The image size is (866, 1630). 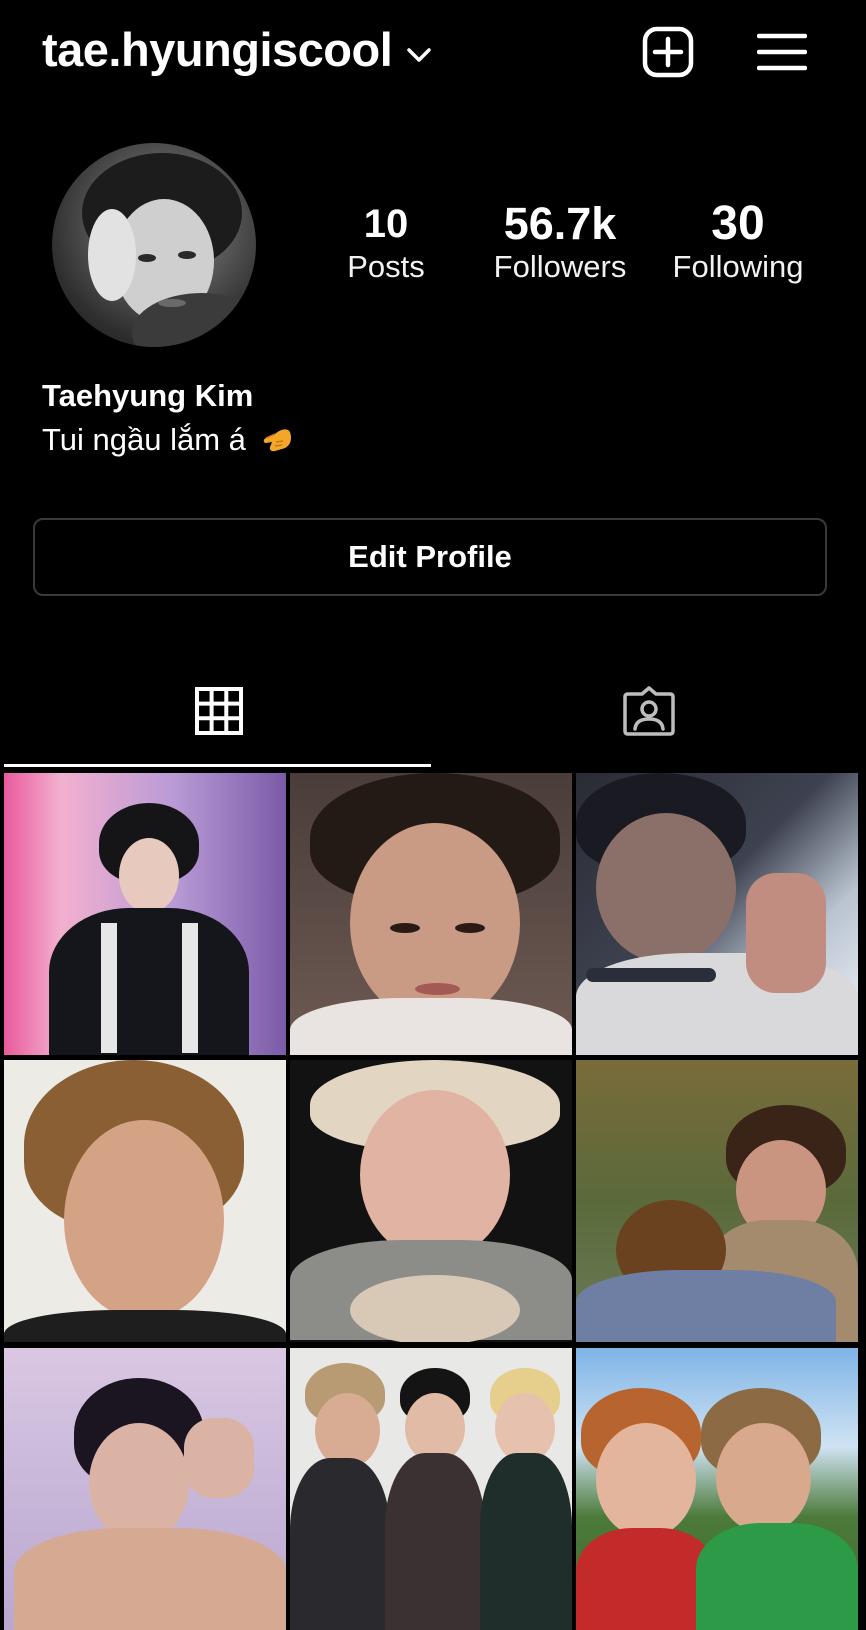 What do you see at coordinates (148, 395) in the screenshot?
I see `display-name: Taehyung Kim` at bounding box center [148, 395].